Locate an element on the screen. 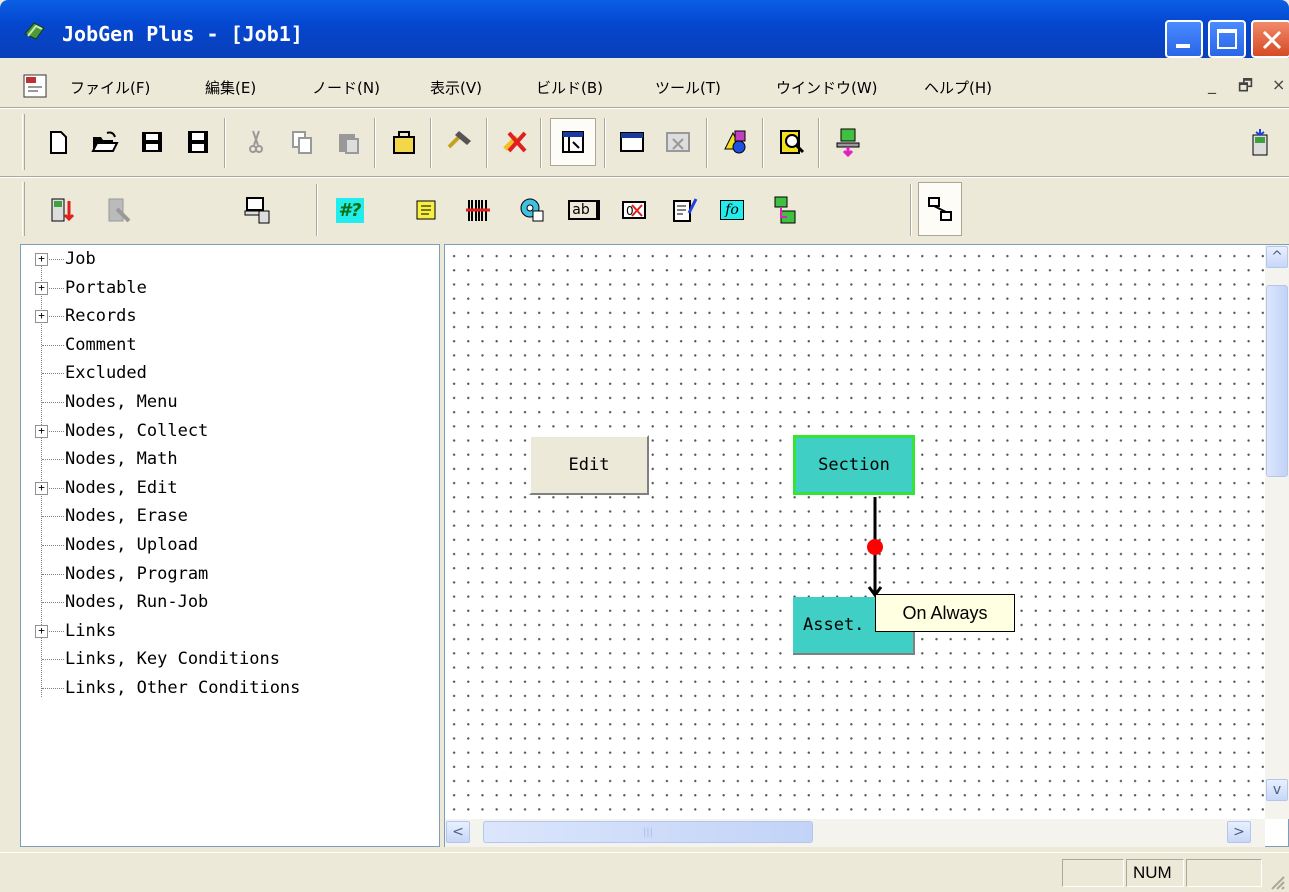  scroll-down-button: v is located at coordinates (1277, 790).